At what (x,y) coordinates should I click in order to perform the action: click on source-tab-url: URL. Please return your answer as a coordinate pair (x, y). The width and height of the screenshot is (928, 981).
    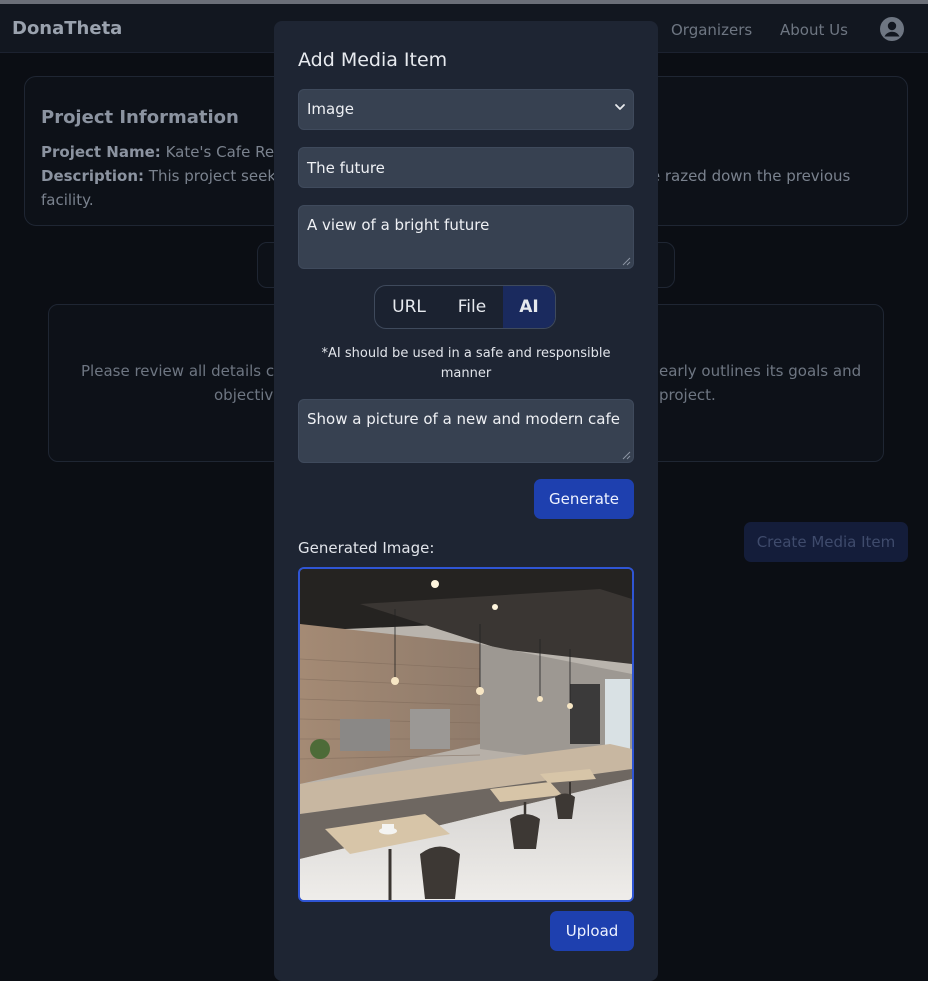
    Looking at the image, I should click on (409, 307).